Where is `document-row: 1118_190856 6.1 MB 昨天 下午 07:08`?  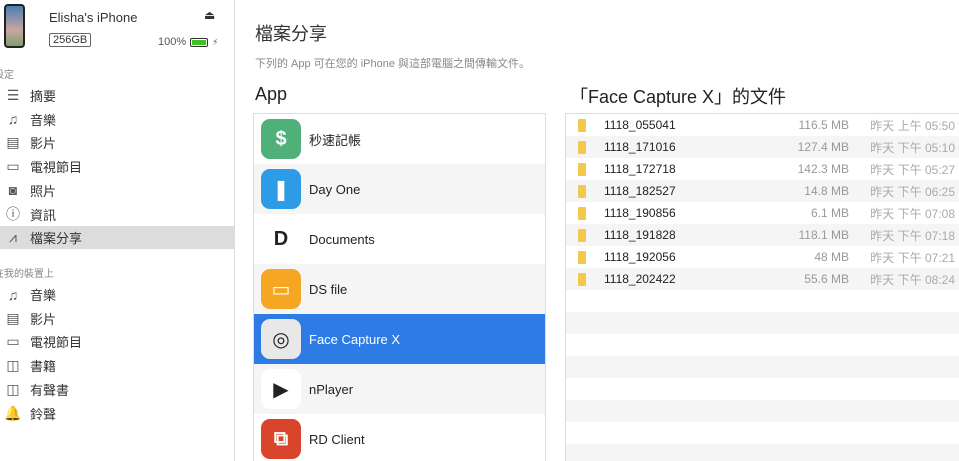 document-row: 1118_190856 6.1 MB 昨天 下午 07:08 is located at coordinates (762, 213).